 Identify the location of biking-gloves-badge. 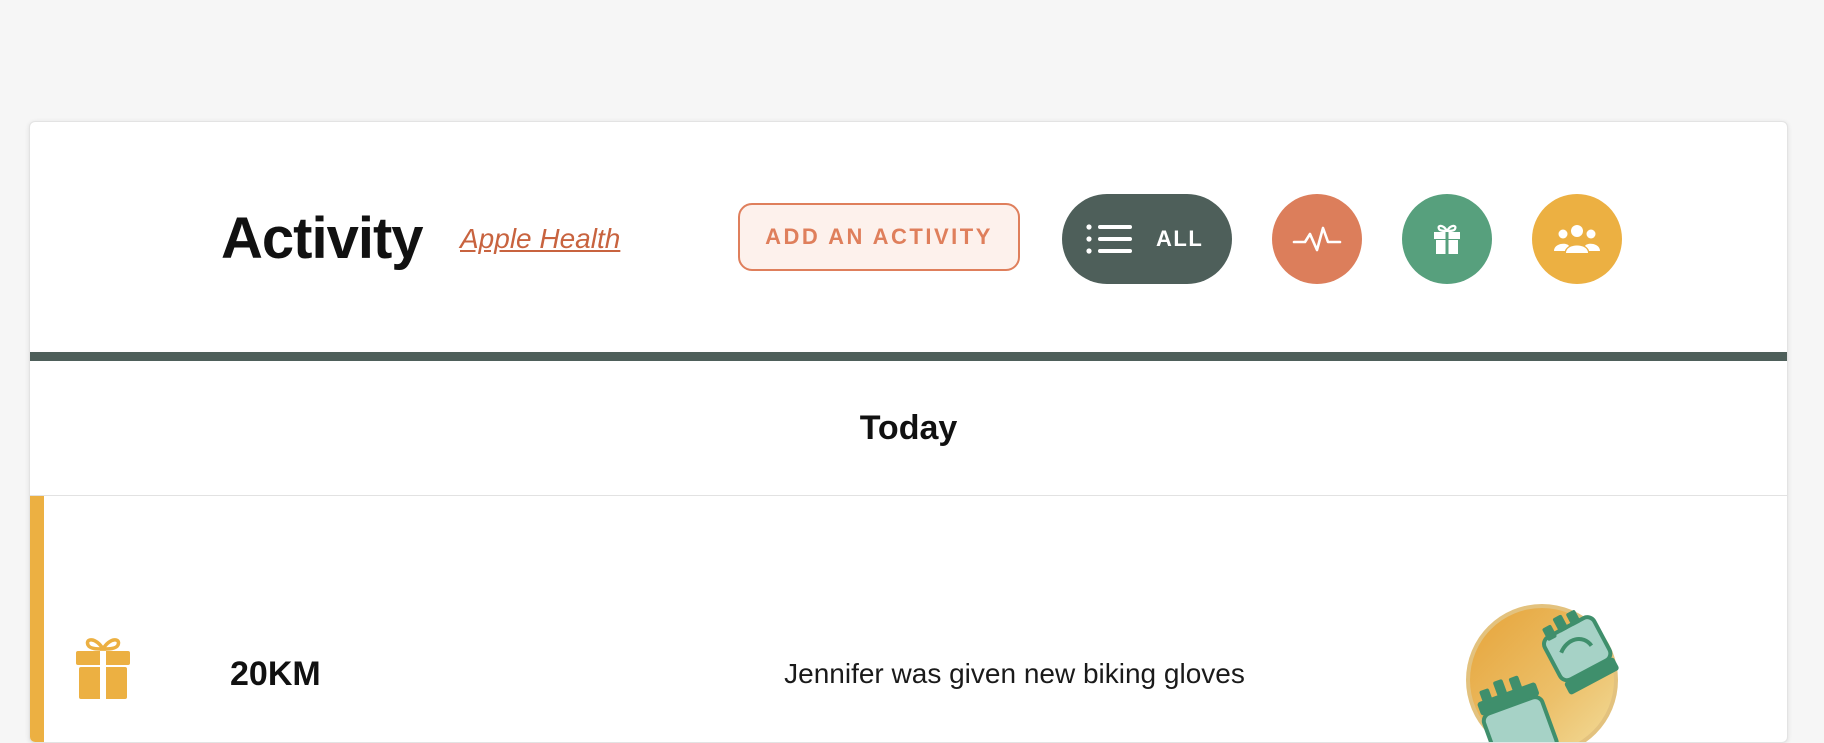
(1542, 673).